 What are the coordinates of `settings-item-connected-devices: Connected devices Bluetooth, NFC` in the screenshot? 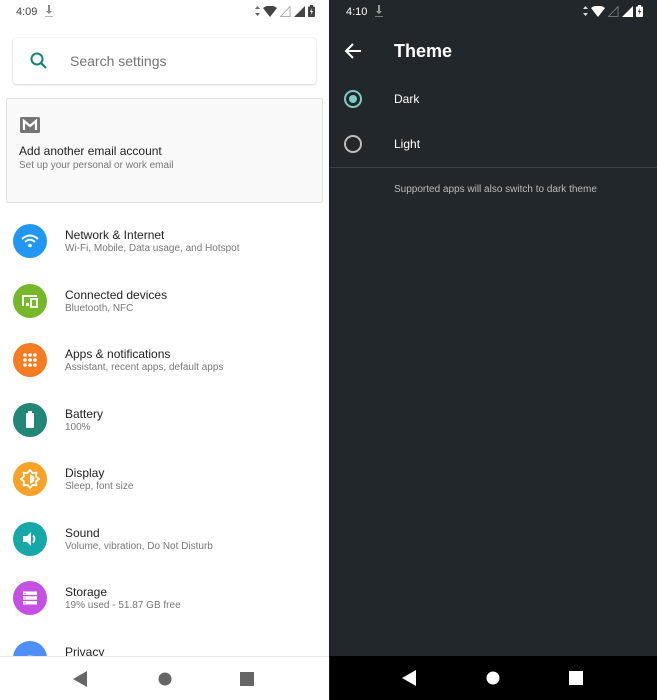 It's located at (164, 301).